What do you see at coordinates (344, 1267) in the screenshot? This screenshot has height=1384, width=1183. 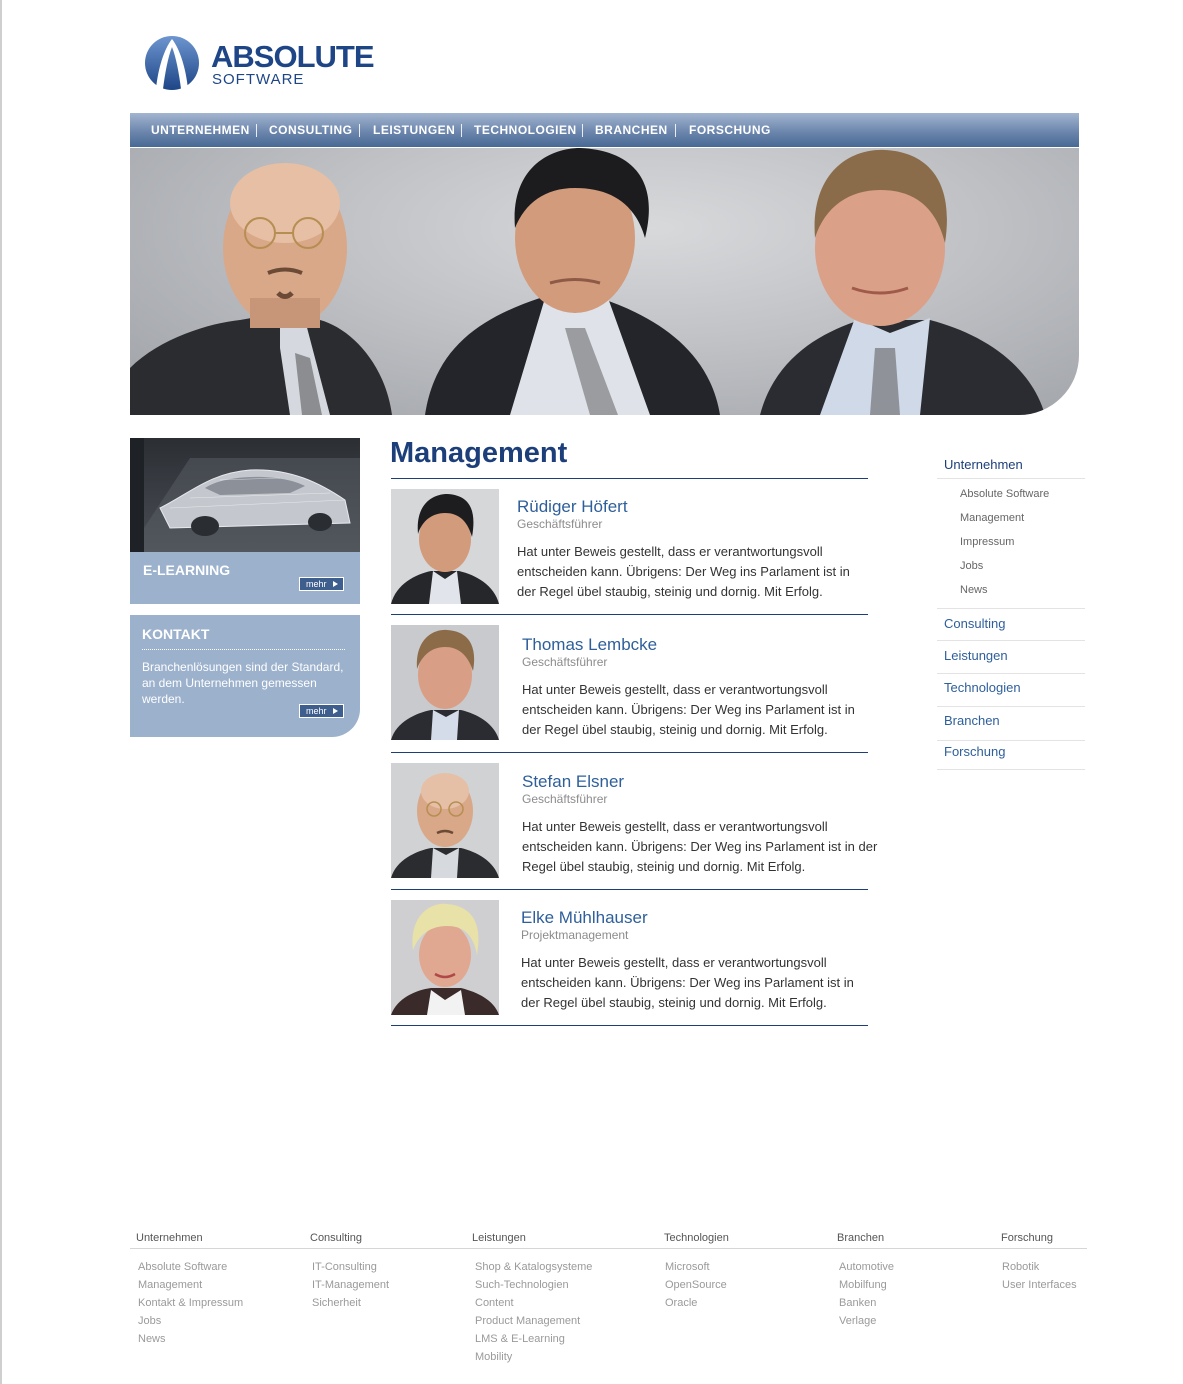 I see `footer-link: IT-Consulting` at bounding box center [344, 1267].